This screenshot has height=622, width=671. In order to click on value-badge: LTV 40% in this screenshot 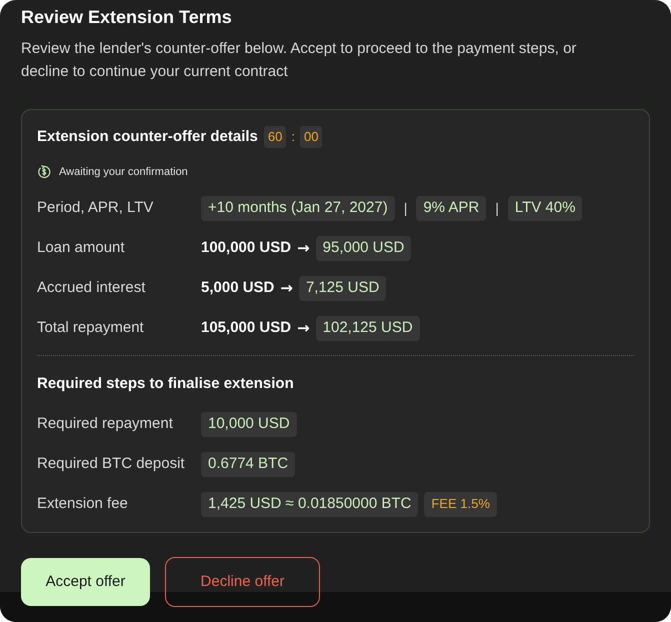, I will do `click(545, 208)`.